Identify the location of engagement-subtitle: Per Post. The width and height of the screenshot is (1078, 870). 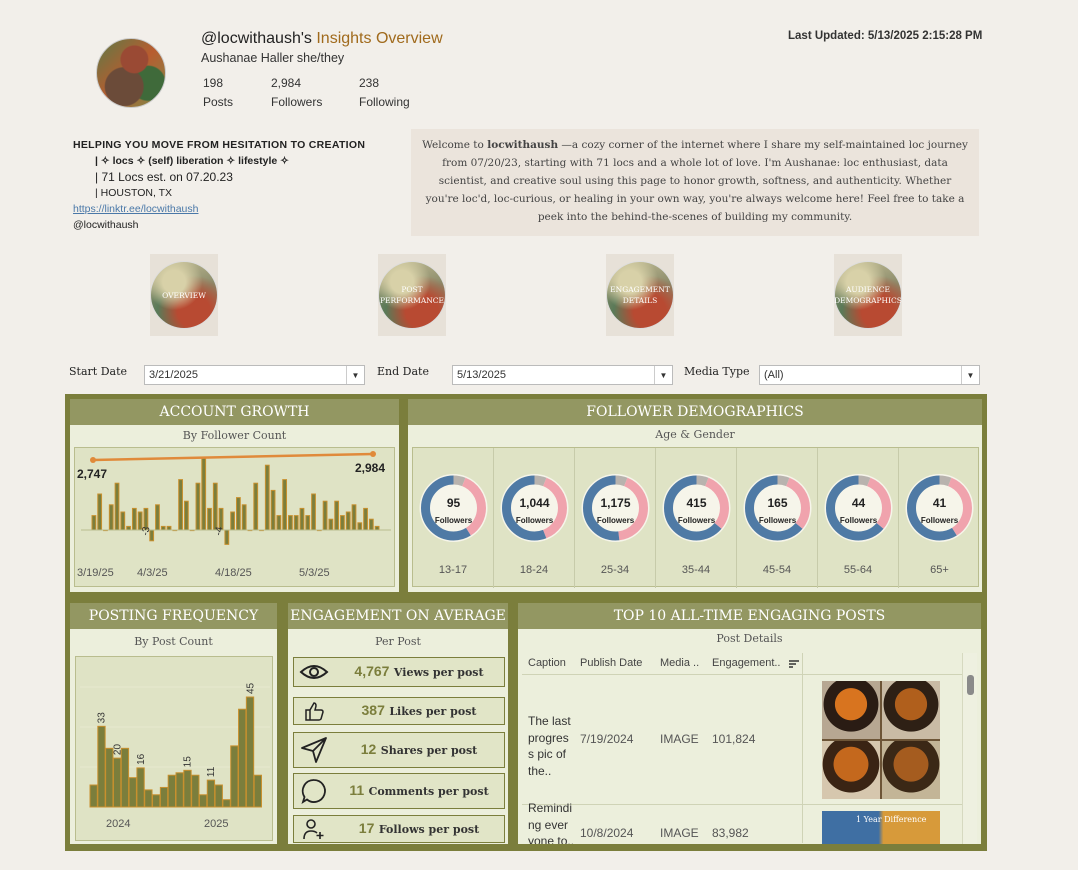
(398, 641).